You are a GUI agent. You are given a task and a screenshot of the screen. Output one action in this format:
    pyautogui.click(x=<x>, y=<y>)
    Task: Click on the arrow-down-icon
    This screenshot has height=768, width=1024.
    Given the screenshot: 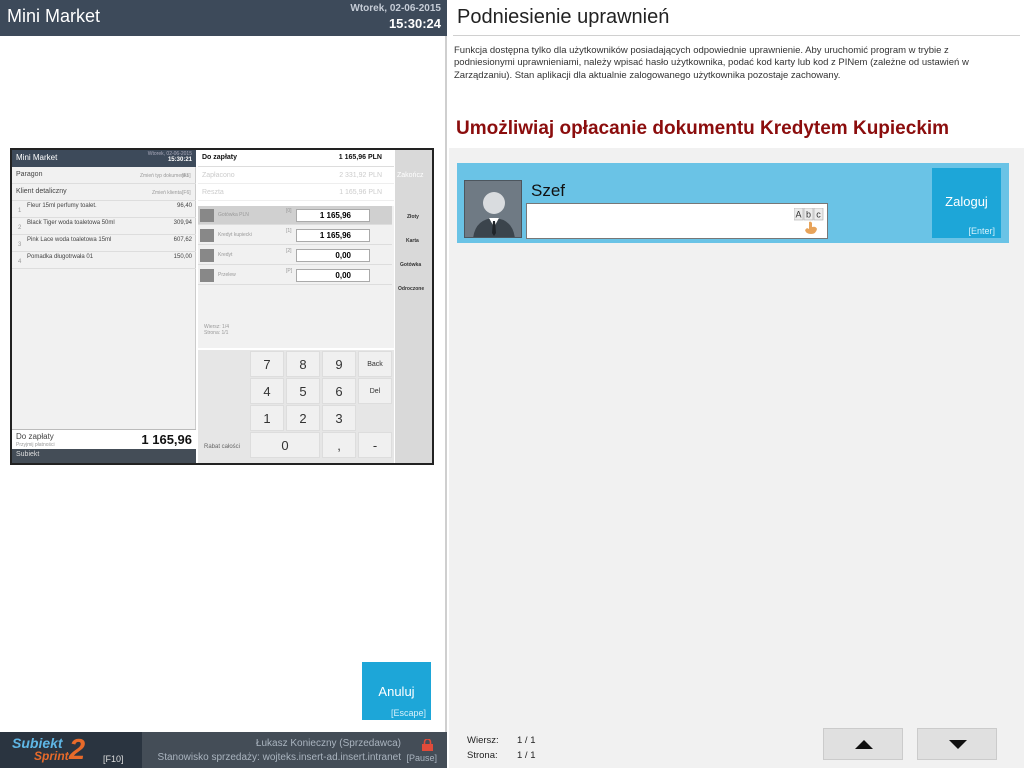 What is the action you would take?
    pyautogui.click(x=958, y=744)
    